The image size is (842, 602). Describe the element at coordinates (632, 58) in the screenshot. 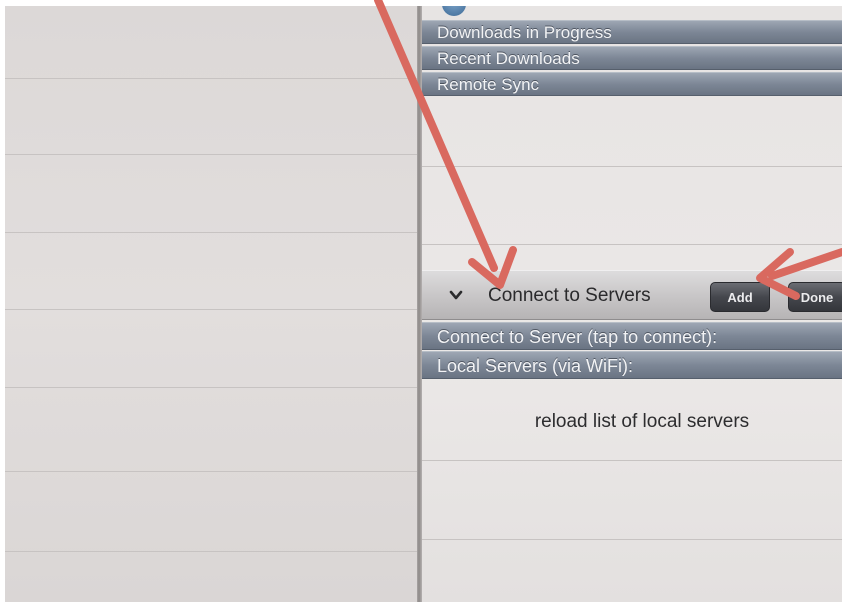

I see `section-header-recent-downloads: Recent Downloads` at that location.